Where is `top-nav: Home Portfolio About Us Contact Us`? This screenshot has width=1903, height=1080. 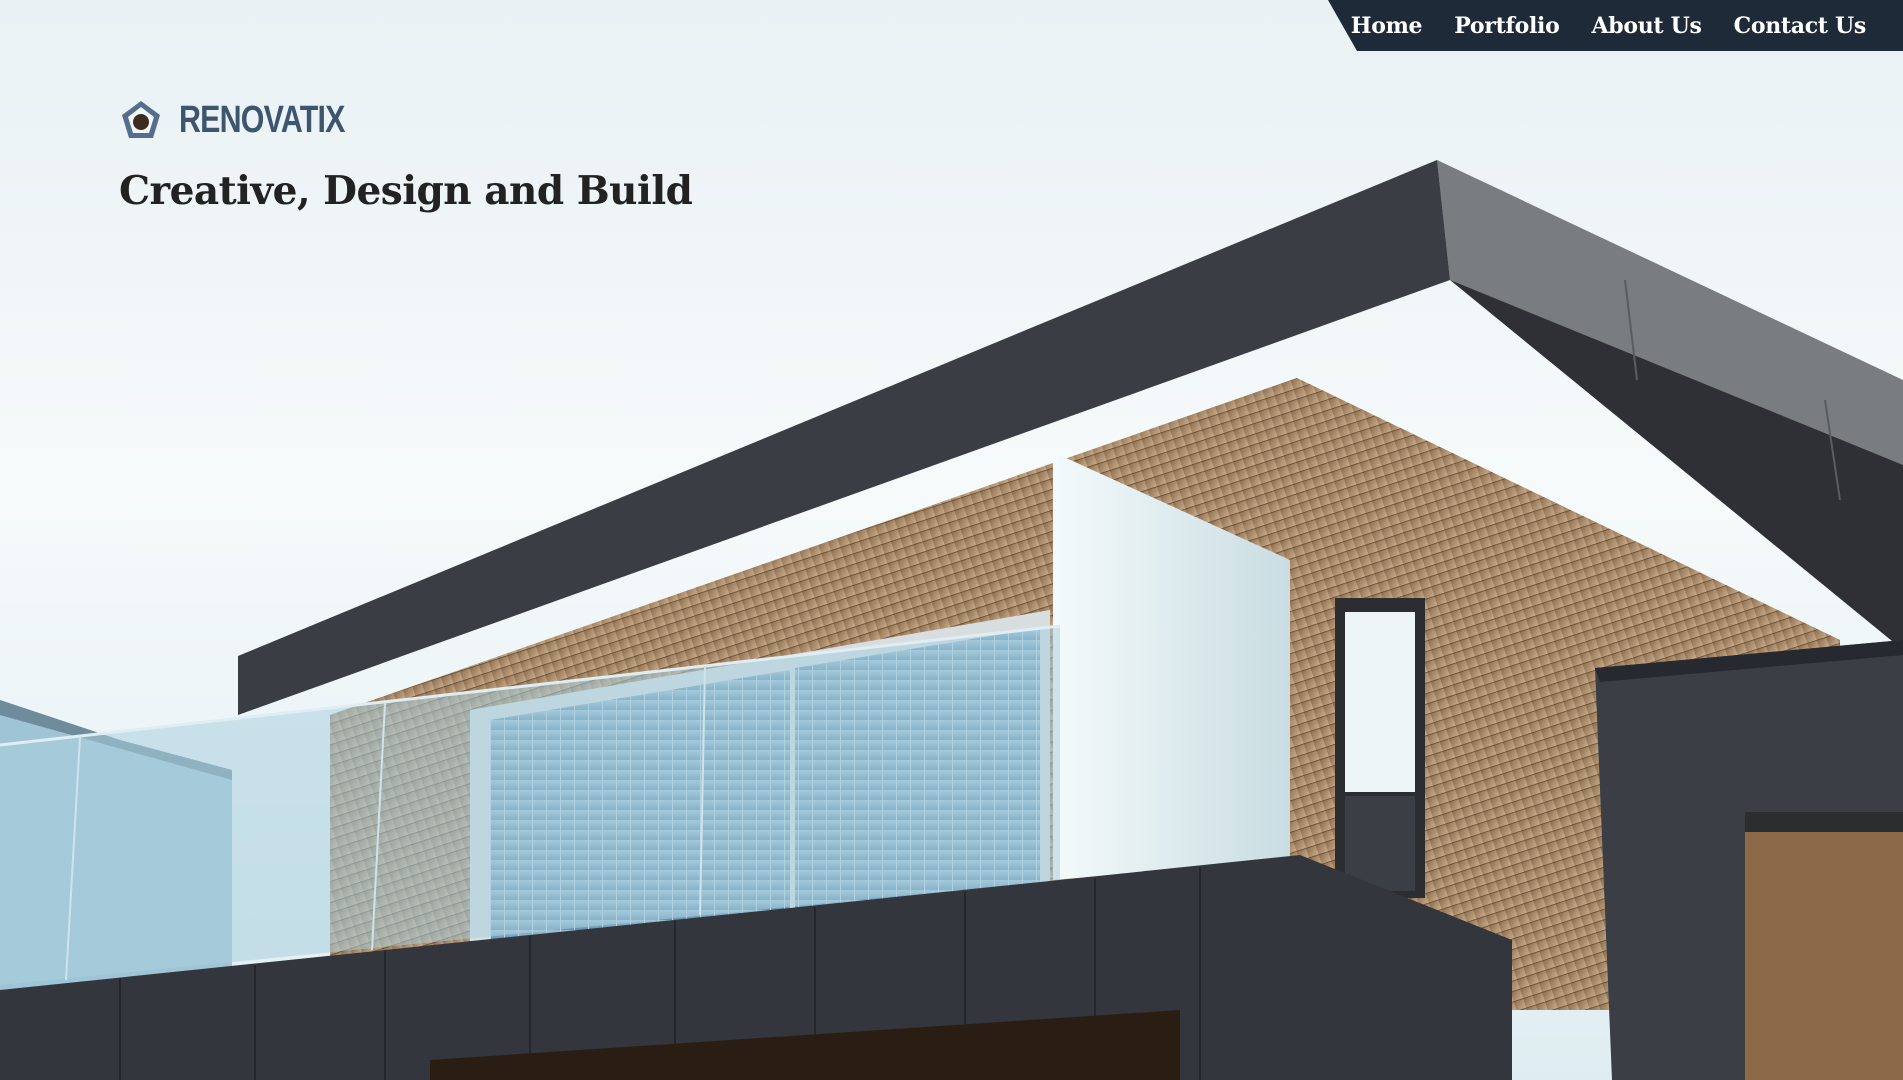
top-nav: Home Portfolio About Us Contact Us is located at coordinates (1615, 25).